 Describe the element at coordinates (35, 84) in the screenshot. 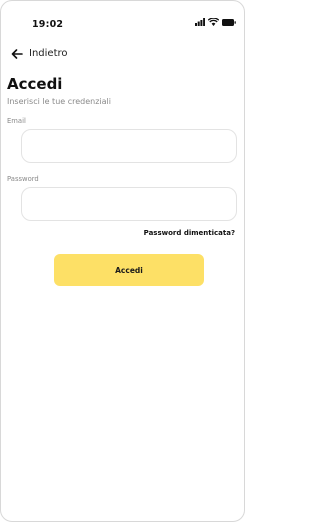

I see `page-title: Accedi` at that location.